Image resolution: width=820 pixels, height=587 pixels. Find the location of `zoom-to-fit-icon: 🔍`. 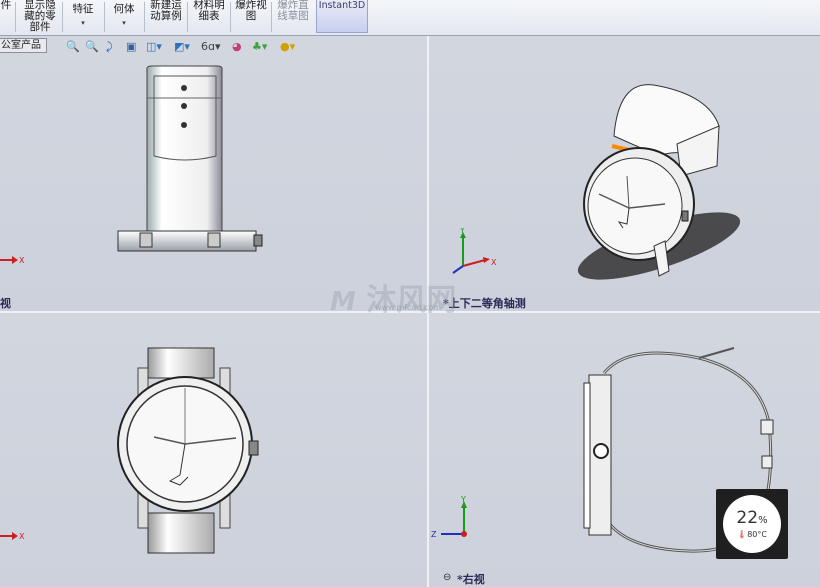

zoom-to-fit-icon: 🔍 is located at coordinates (73, 46).